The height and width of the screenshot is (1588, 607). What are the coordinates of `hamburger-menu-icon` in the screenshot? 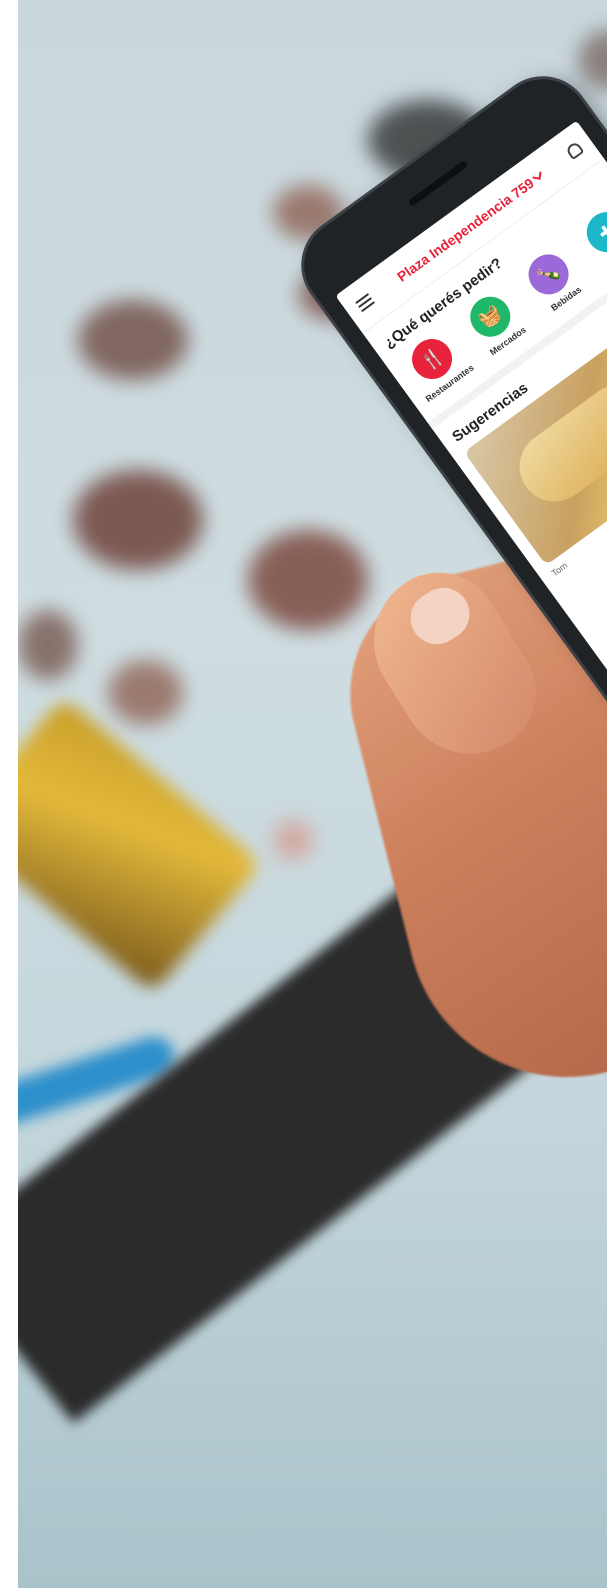 It's located at (365, 303).